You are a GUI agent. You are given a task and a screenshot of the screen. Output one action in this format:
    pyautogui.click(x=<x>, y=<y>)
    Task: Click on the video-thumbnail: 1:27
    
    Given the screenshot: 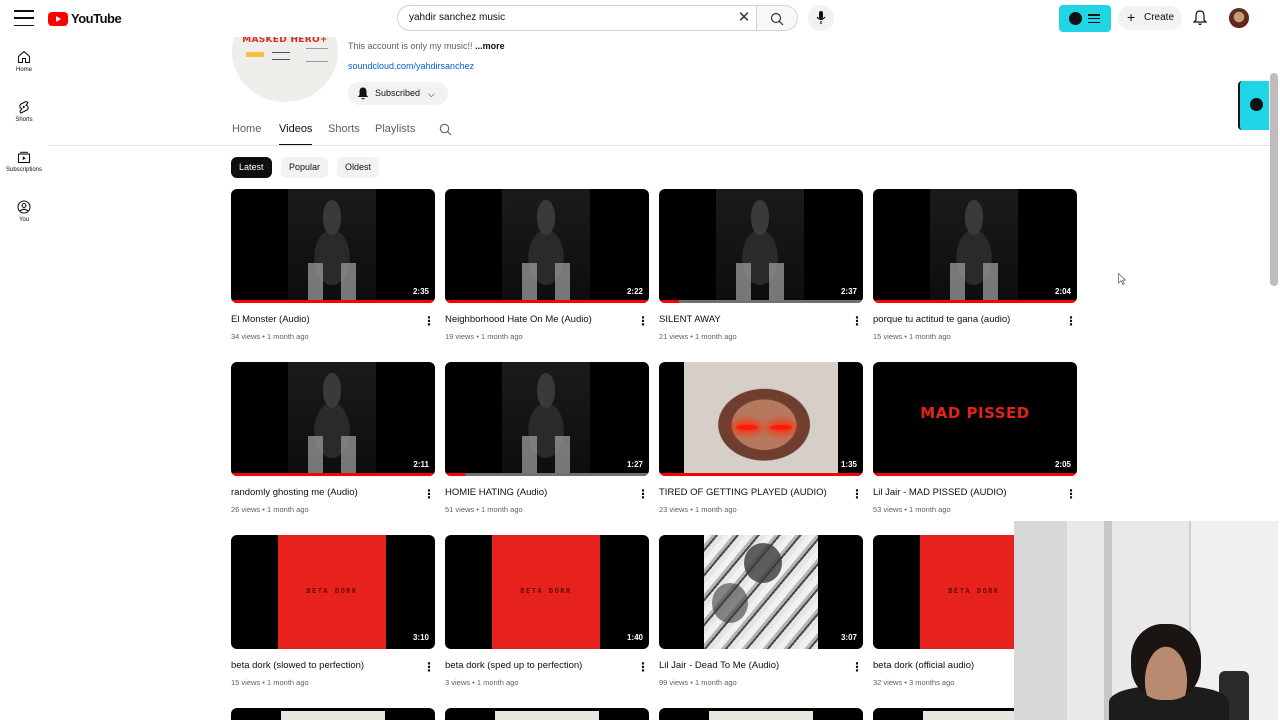 What is the action you would take?
    pyautogui.click(x=547, y=419)
    